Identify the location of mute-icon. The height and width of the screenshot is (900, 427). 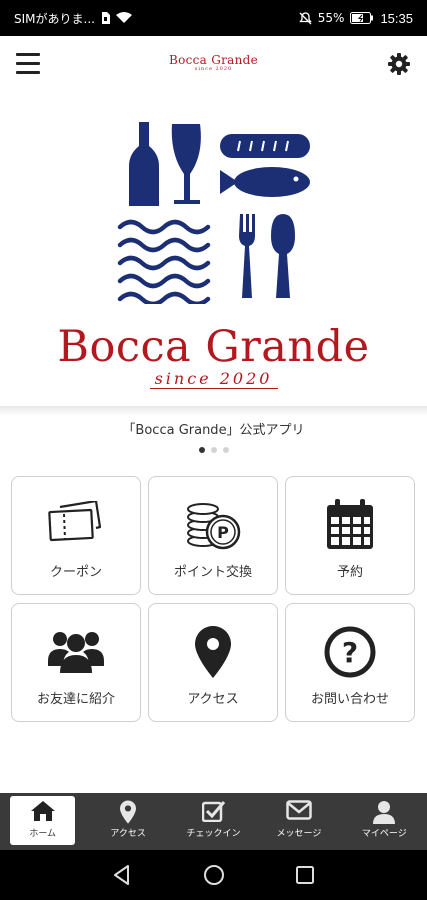
(305, 18).